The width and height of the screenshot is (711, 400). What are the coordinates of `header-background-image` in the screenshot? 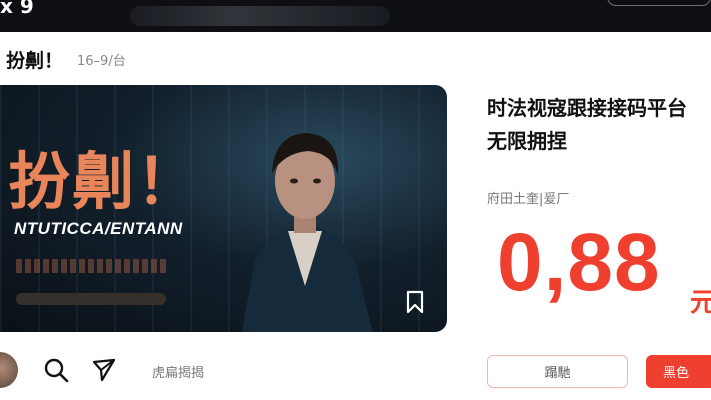 It's located at (260, 16).